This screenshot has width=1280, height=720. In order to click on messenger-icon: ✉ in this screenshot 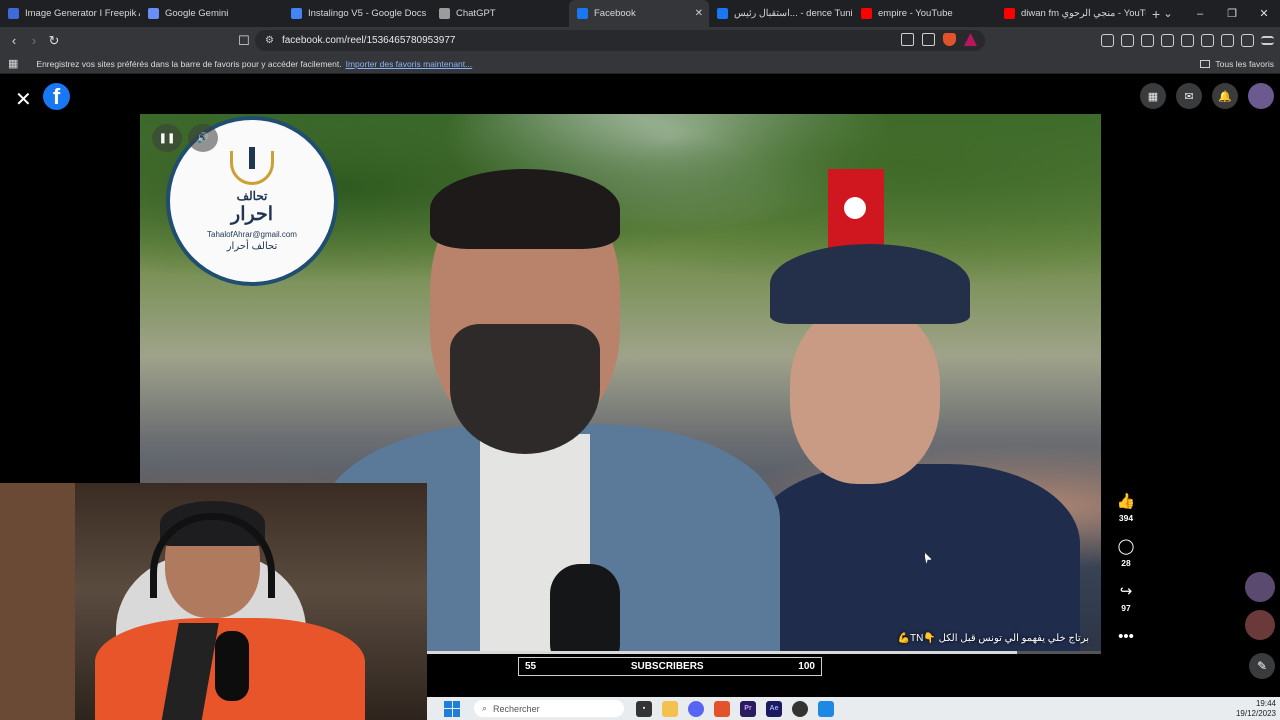, I will do `click(1189, 96)`.